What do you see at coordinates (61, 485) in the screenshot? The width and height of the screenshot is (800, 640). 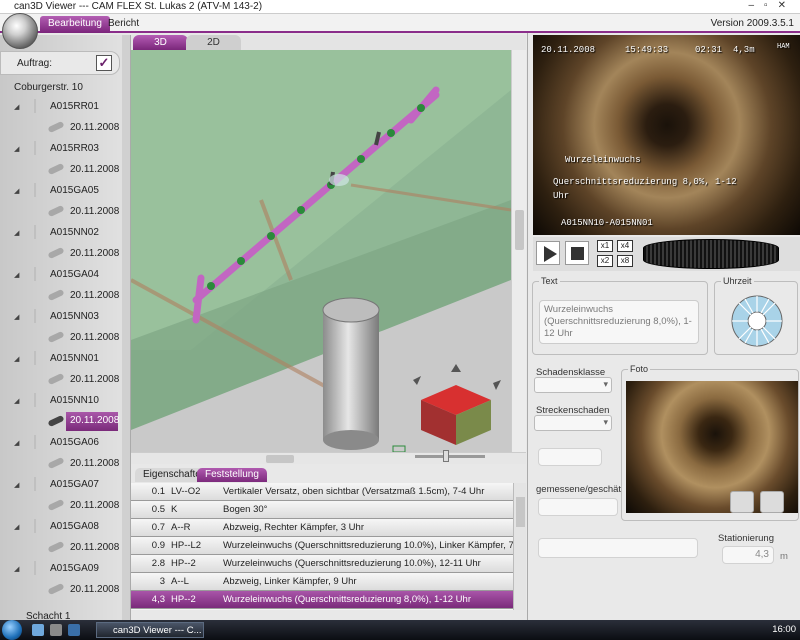 I see `tree-node: ◢ A015GA07` at bounding box center [61, 485].